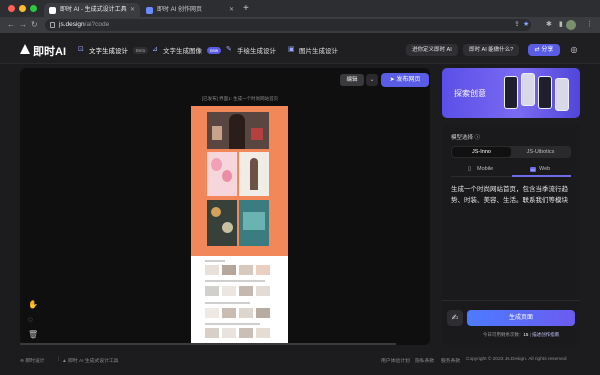 The width and height of the screenshot is (600, 375). I want to click on remaining-prefix: 今日可用剩余次数：, so click(503, 334).